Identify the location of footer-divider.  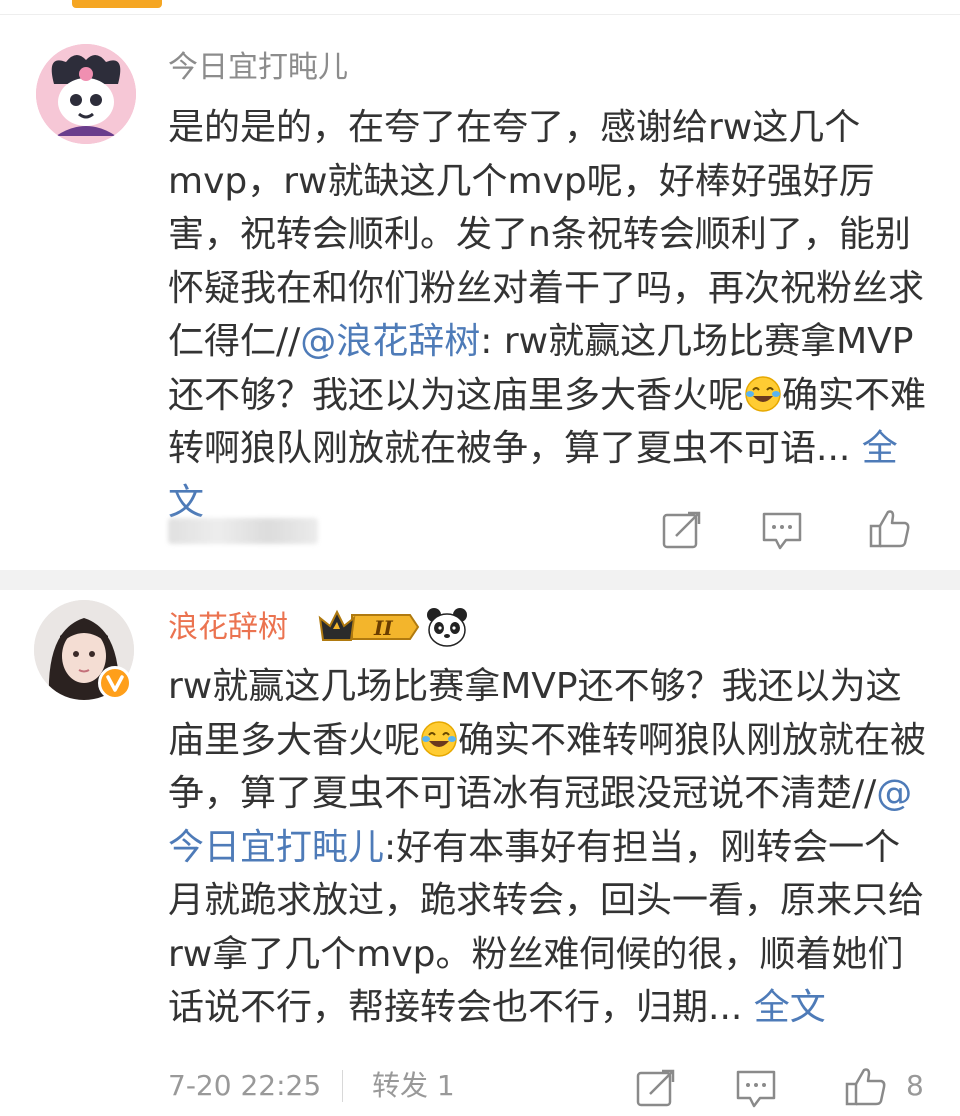
(342, 1086).